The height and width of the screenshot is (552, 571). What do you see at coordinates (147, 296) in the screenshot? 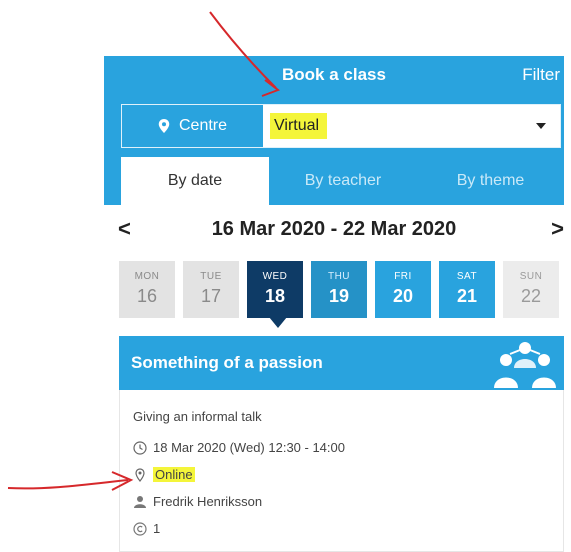
I see `day-date: 16` at bounding box center [147, 296].